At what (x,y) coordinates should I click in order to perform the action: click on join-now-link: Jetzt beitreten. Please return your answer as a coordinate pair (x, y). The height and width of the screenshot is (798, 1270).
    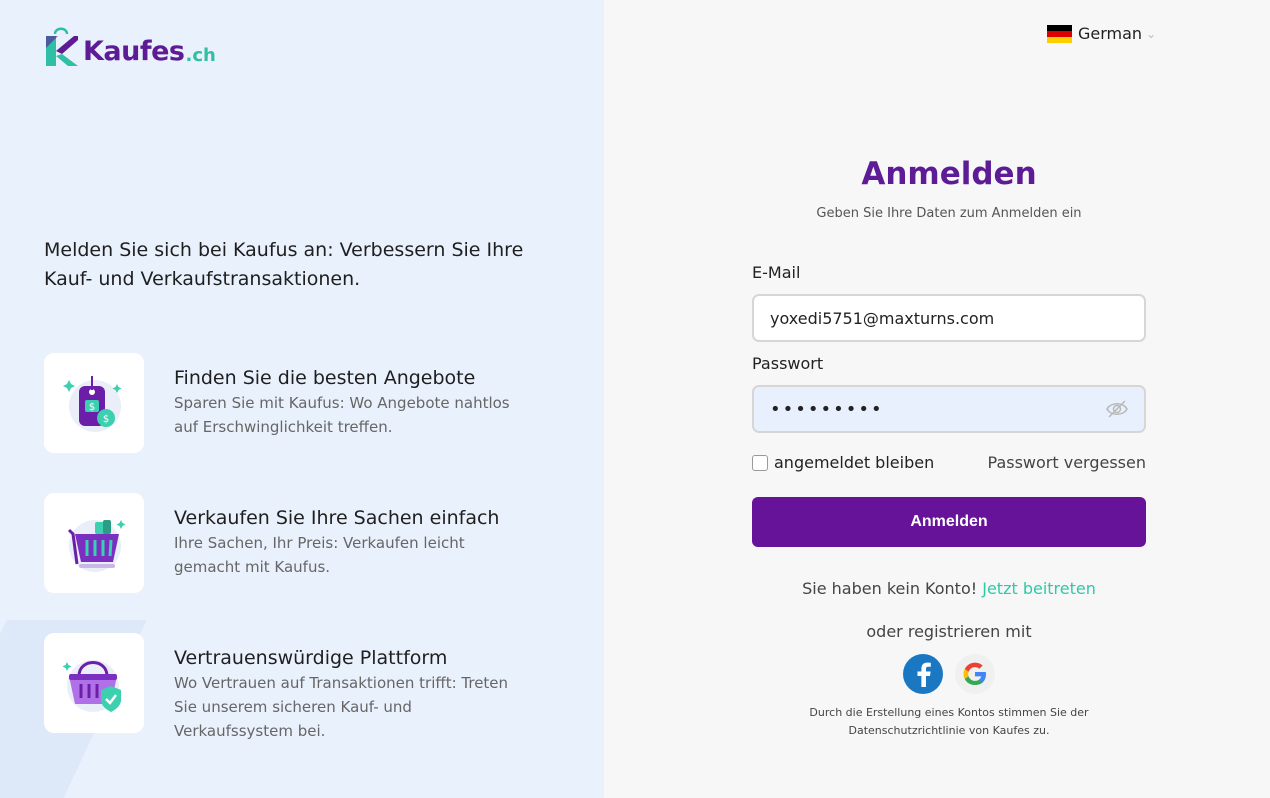
    Looking at the image, I should click on (1039, 588).